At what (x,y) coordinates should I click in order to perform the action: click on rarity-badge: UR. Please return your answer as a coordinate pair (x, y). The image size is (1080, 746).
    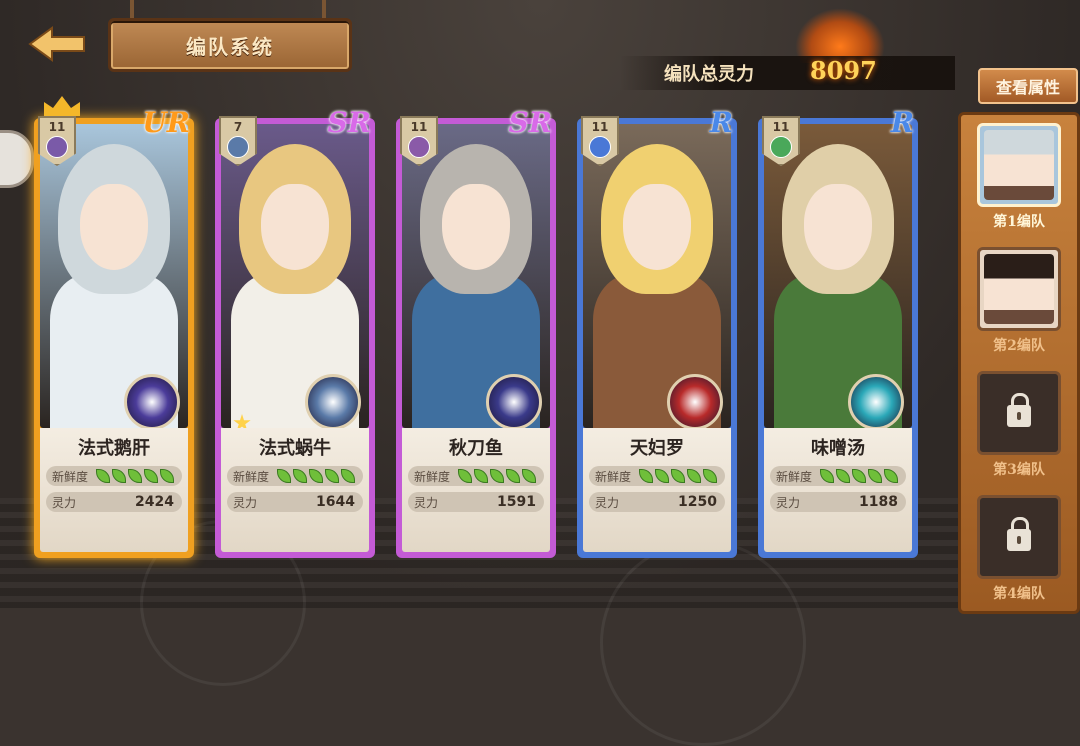
    Looking at the image, I should click on (166, 122).